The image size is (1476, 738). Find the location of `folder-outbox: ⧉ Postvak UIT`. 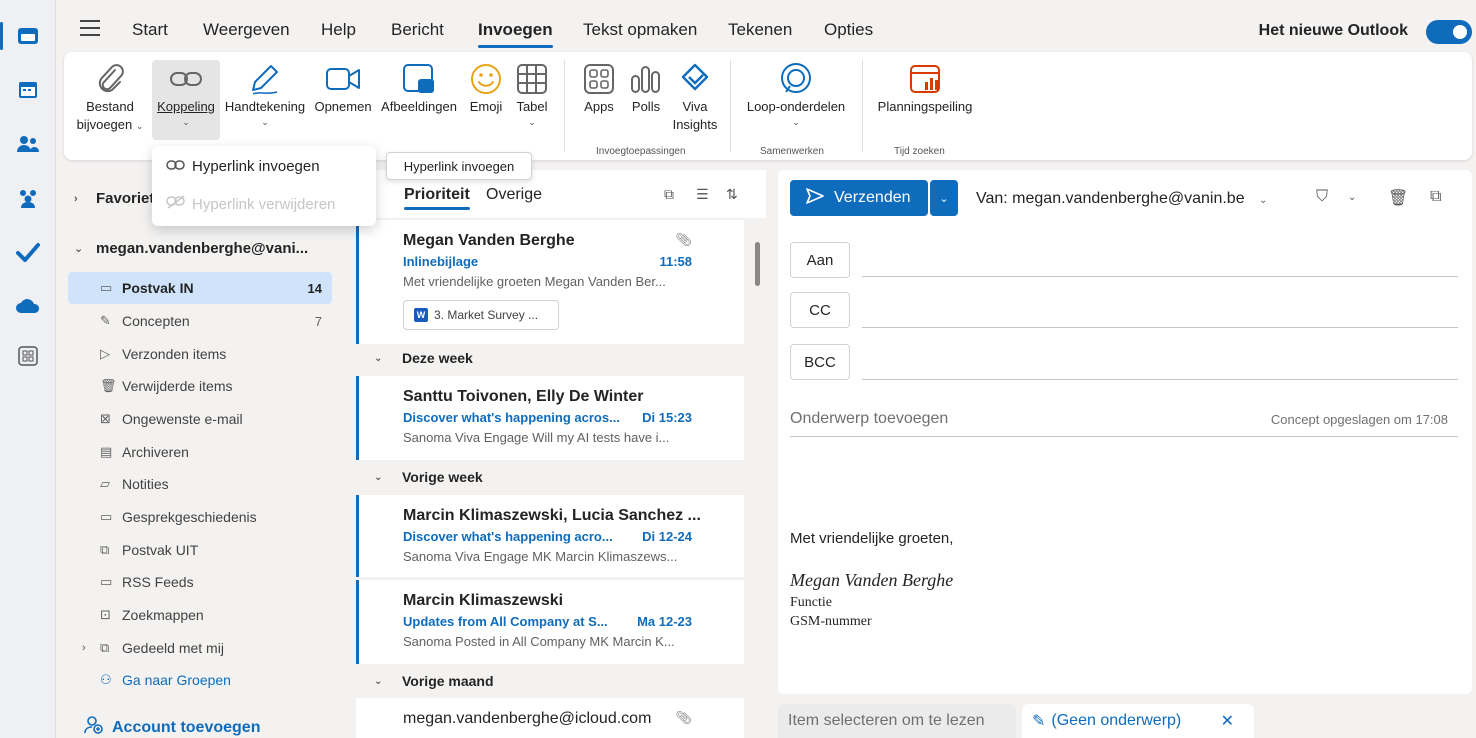

folder-outbox: ⧉ Postvak UIT is located at coordinates (200, 550).